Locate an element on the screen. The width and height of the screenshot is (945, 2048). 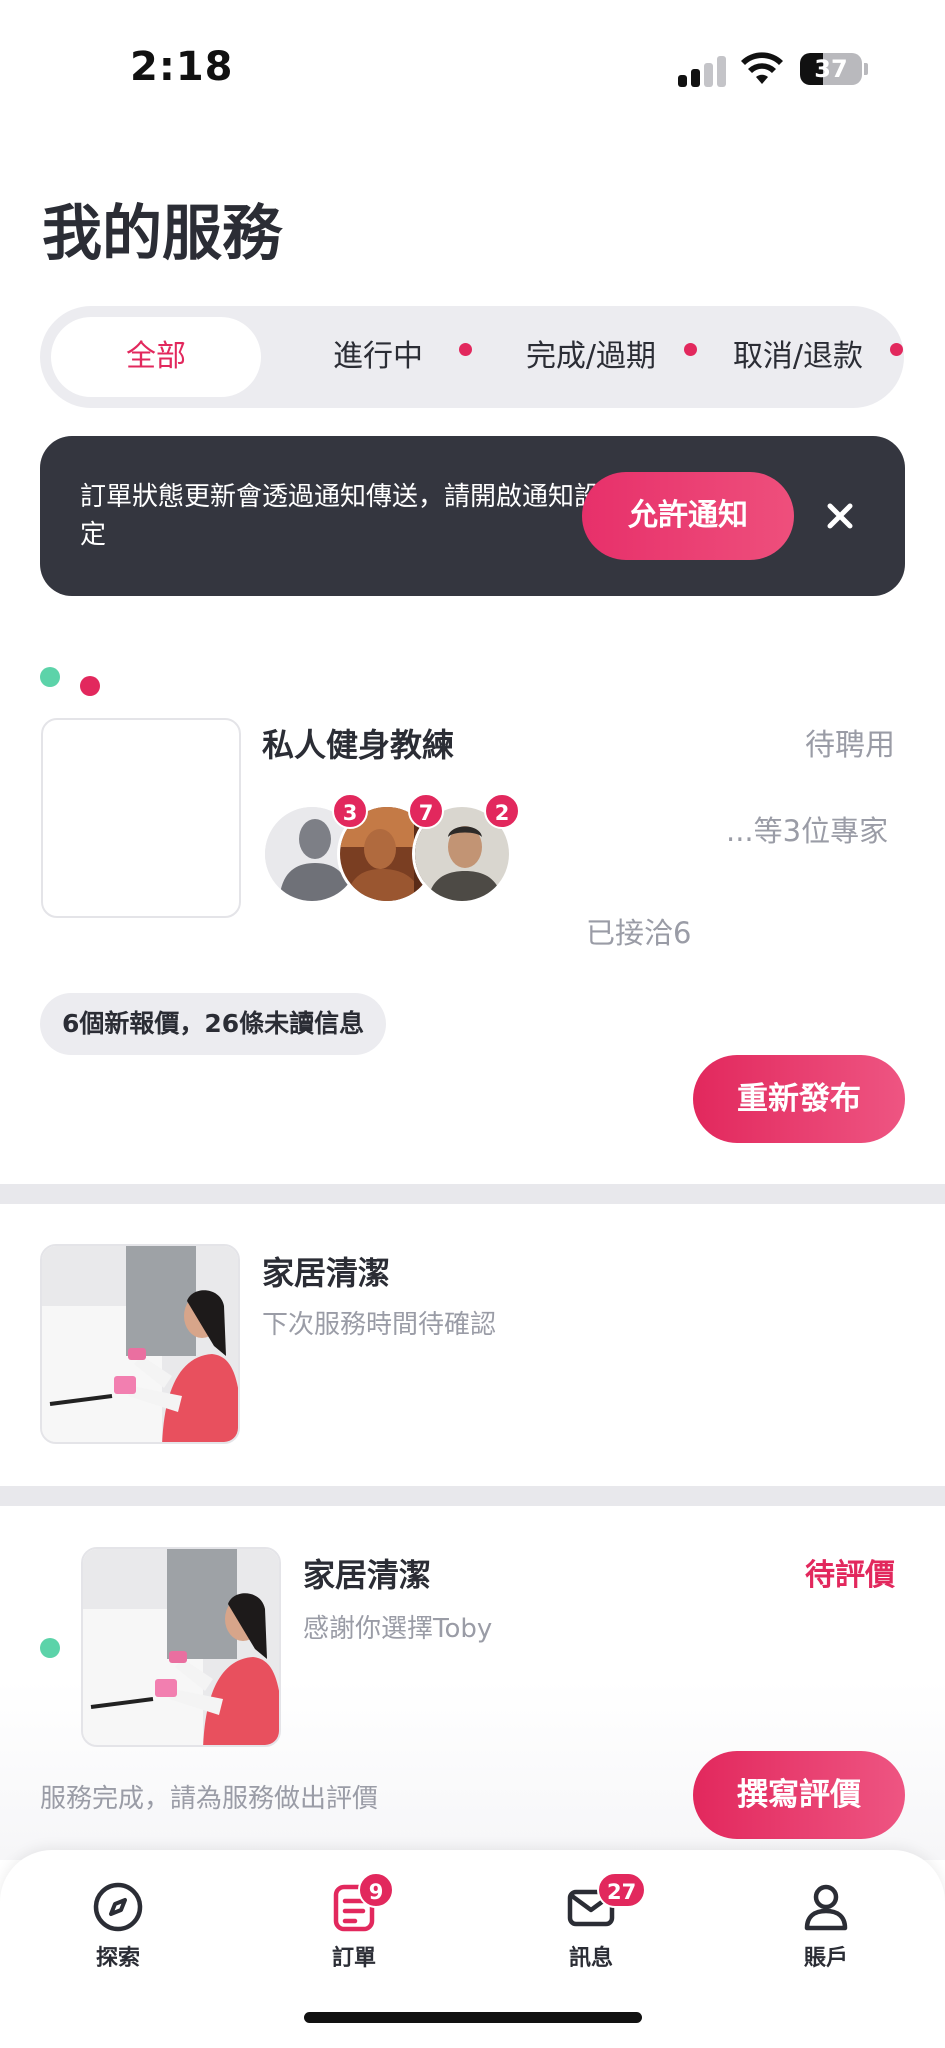
home-indicator is located at coordinates (473, 2017).